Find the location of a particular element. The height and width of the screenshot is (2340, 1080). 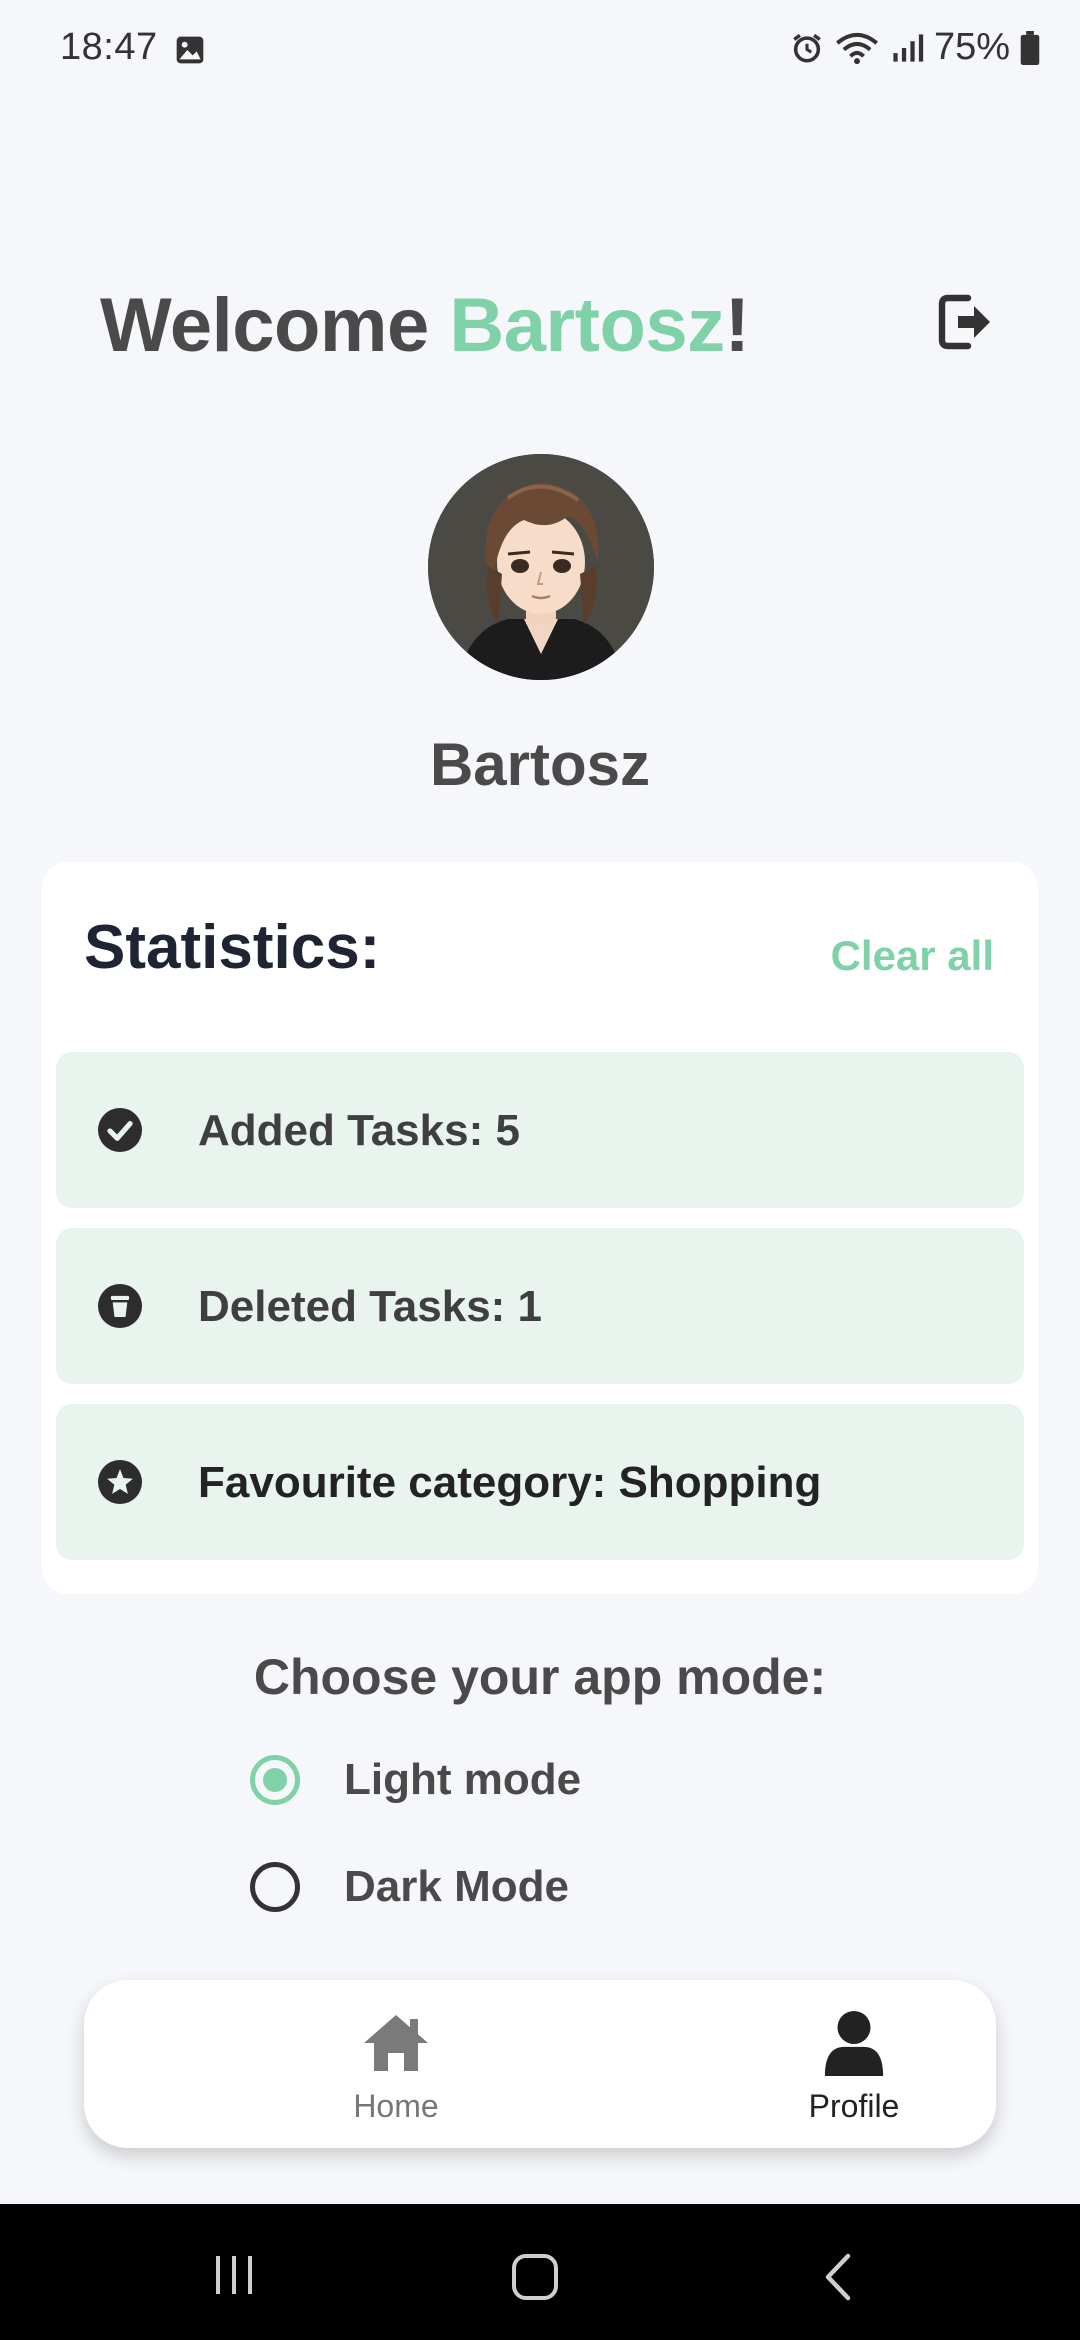

light-mode-option: Light mode is located at coordinates (415, 1780).